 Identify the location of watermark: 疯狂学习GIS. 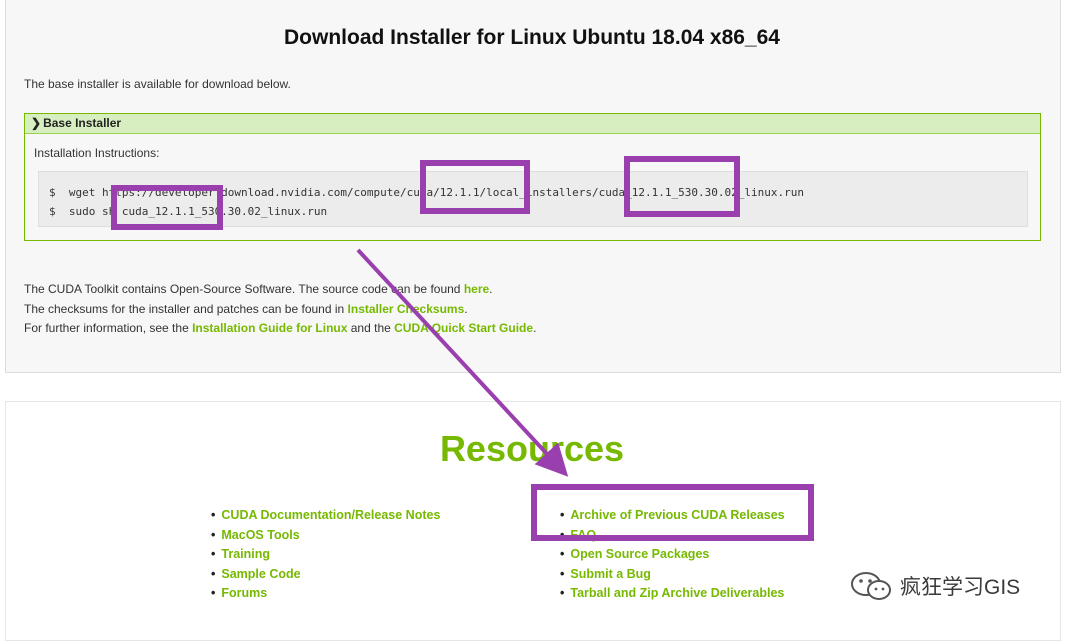
(935, 586).